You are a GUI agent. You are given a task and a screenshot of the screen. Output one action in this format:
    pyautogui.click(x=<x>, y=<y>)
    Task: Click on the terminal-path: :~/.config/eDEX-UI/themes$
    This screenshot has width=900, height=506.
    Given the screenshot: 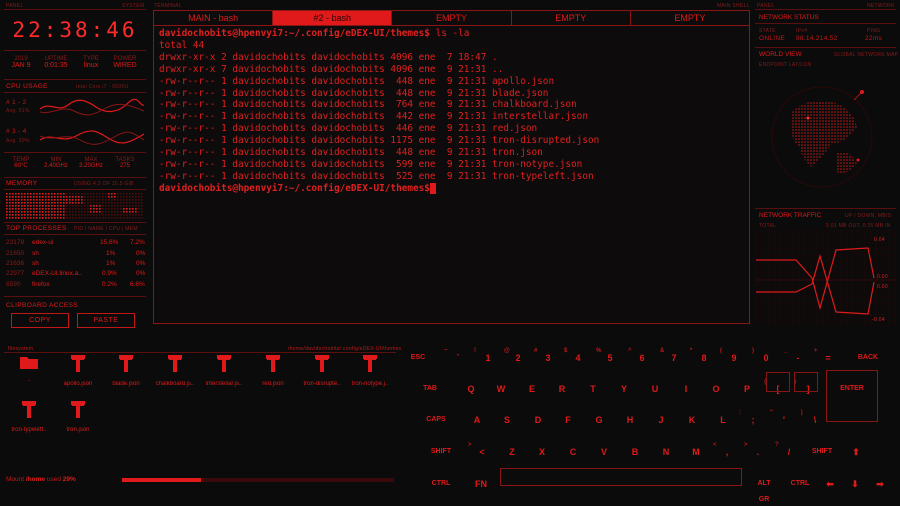 What is the action you would take?
    pyautogui.click(x=356, y=33)
    